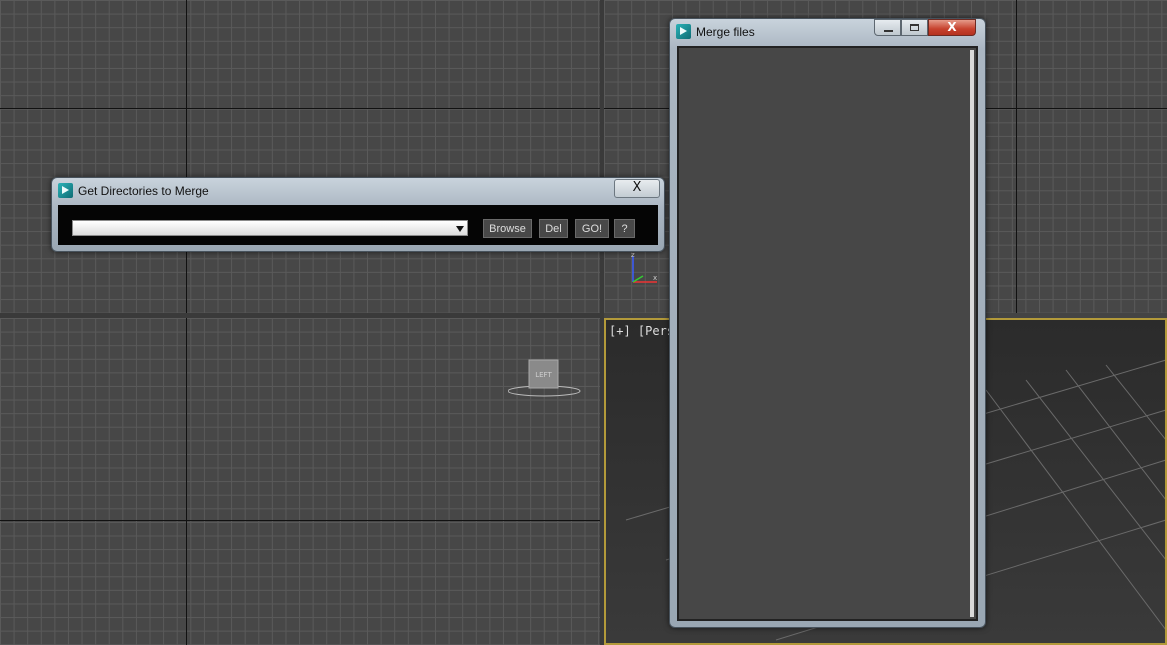 This screenshot has height=645, width=1167. What do you see at coordinates (914, 27) in the screenshot?
I see `maximize-button` at bounding box center [914, 27].